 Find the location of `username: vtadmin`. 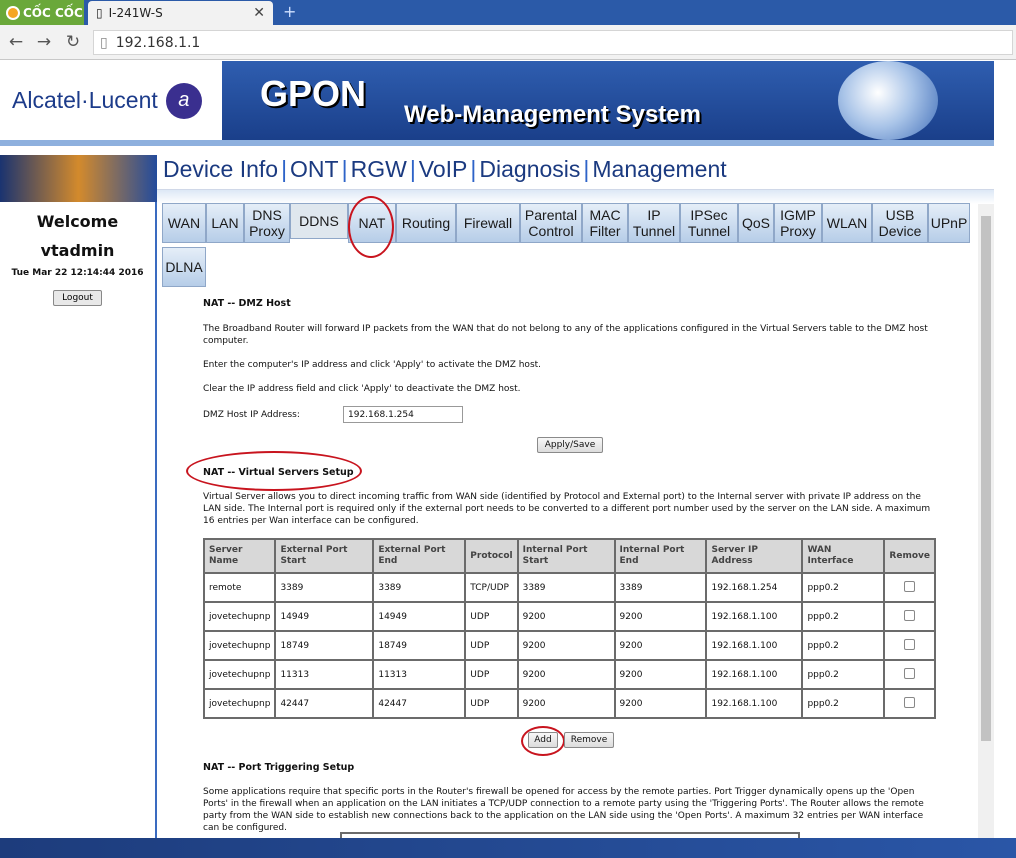

username: vtadmin is located at coordinates (77, 250).